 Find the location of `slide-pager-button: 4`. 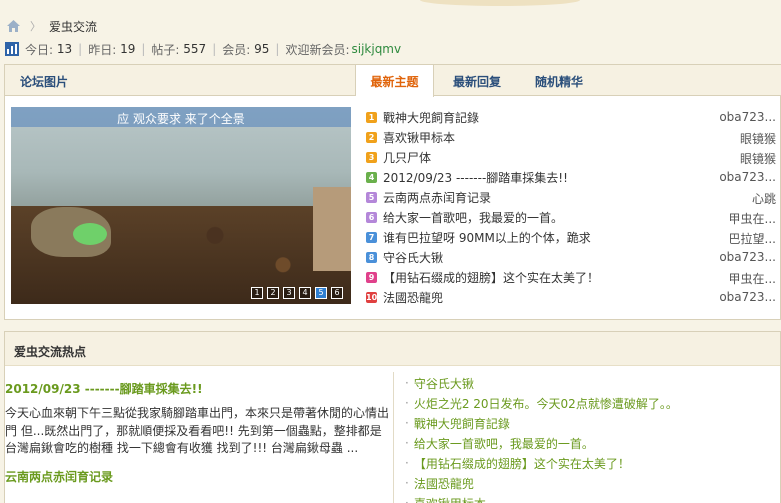

slide-pager-button: 4 is located at coordinates (305, 293).